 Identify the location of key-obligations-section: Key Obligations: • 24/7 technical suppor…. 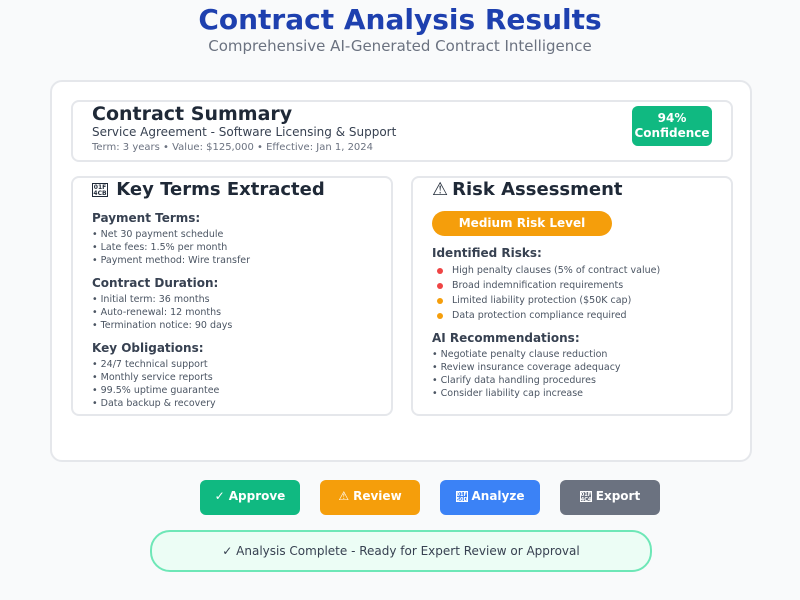
(155, 375).